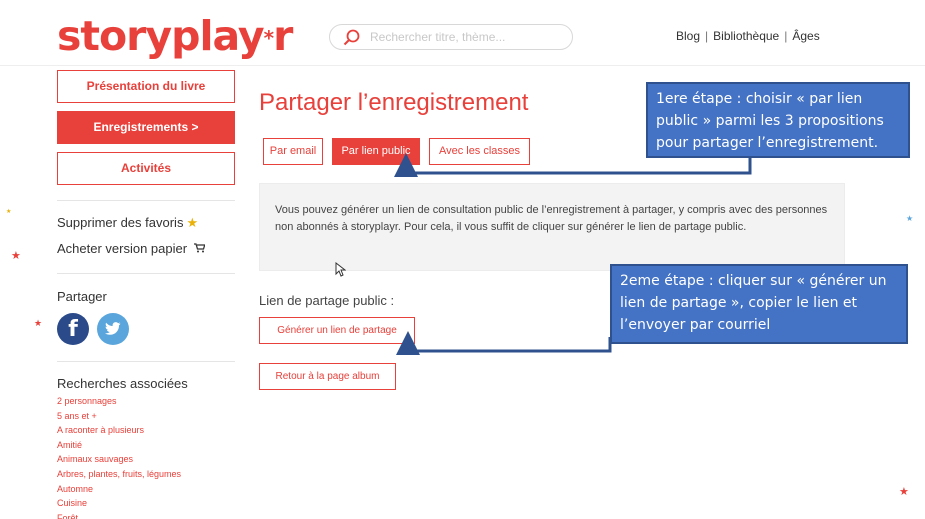 The image size is (925, 519). Describe the element at coordinates (504, 343) in the screenshot. I see `arrow-step2` at that location.